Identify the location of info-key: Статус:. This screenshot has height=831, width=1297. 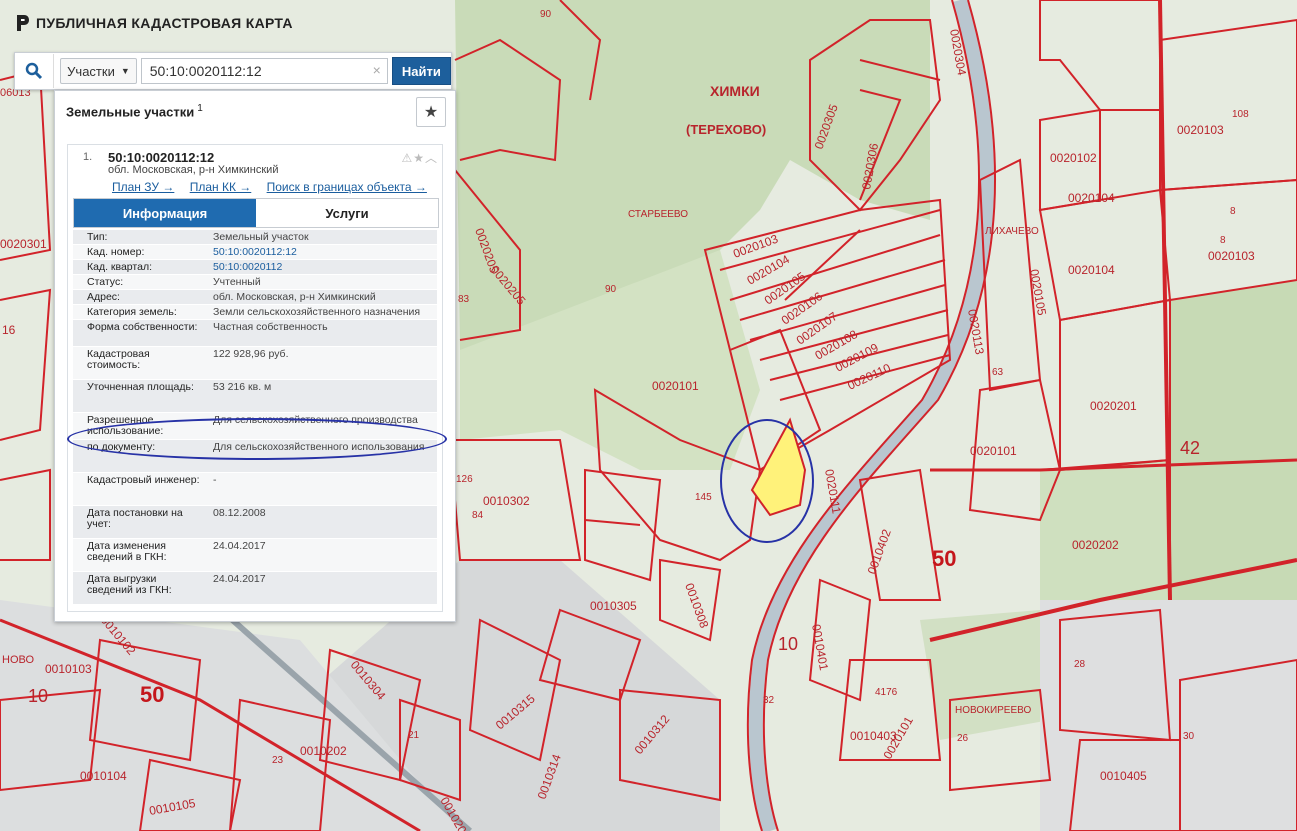
(105, 282).